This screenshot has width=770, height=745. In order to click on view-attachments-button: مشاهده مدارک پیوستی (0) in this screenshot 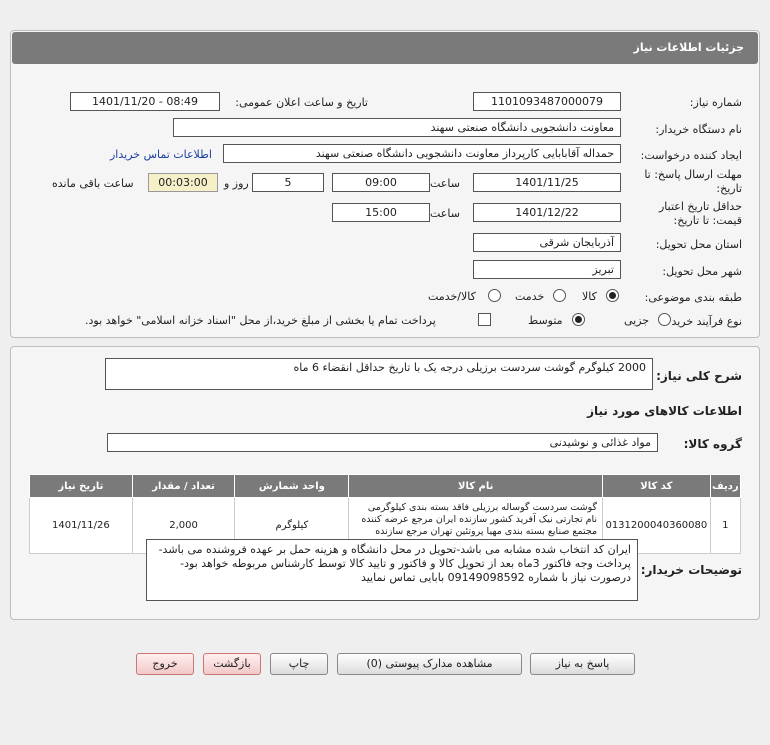, I will do `click(429, 664)`.